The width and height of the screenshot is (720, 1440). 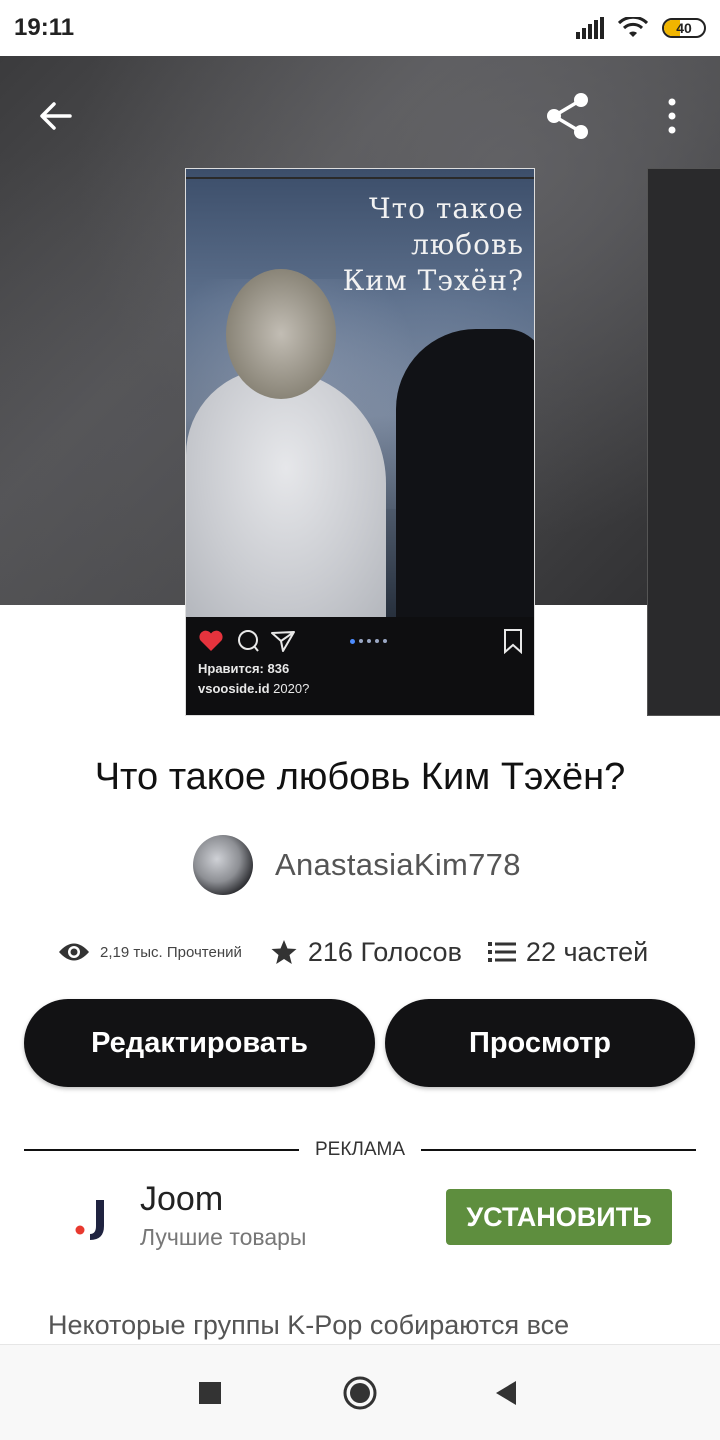 I want to click on heart-icon, so click(x=211, y=640).